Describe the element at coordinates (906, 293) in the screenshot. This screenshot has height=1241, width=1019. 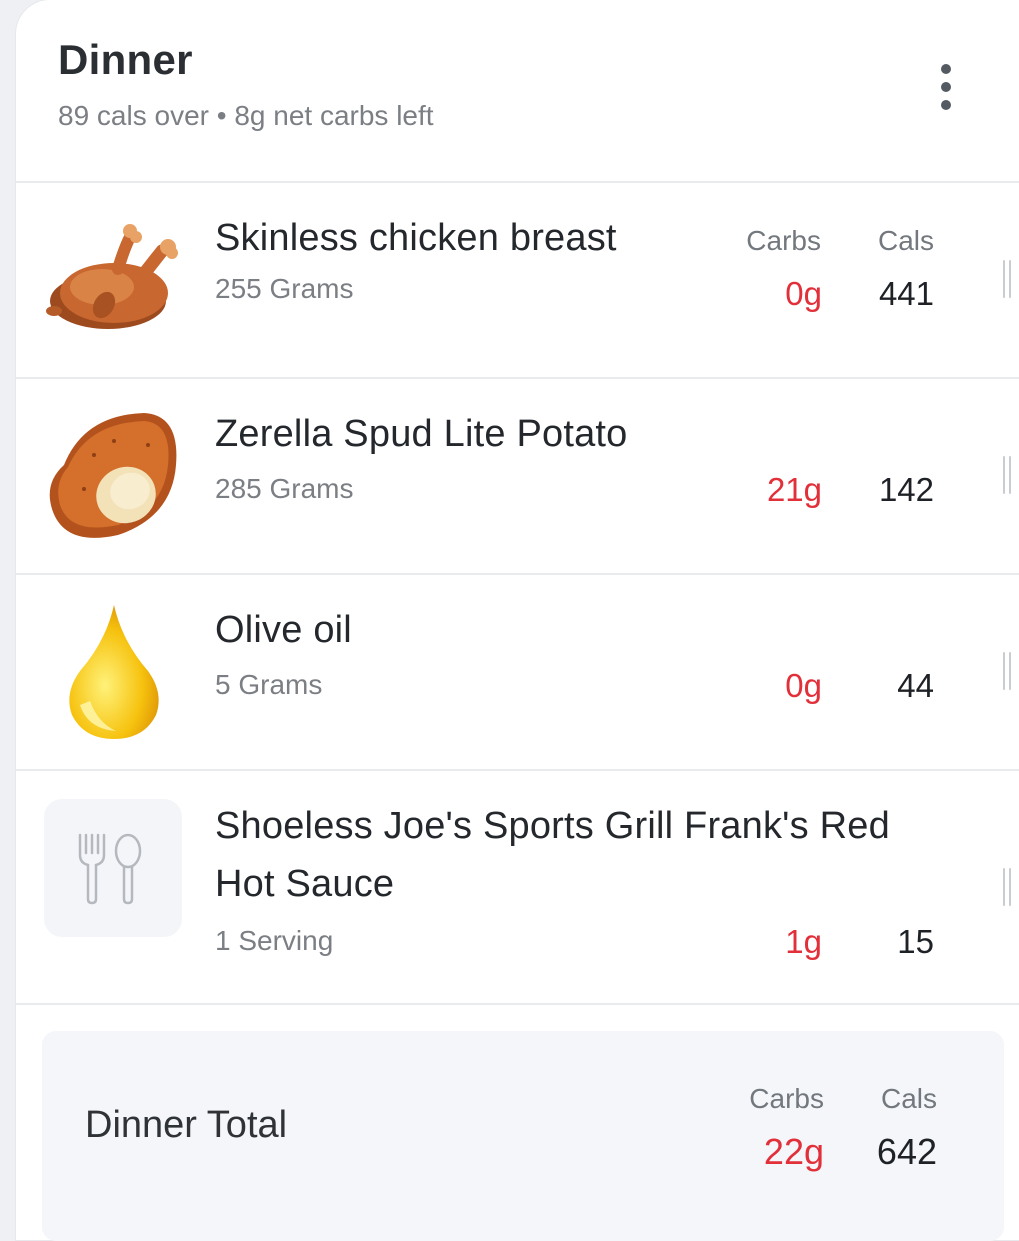
I see `cals-value: 441` at that location.